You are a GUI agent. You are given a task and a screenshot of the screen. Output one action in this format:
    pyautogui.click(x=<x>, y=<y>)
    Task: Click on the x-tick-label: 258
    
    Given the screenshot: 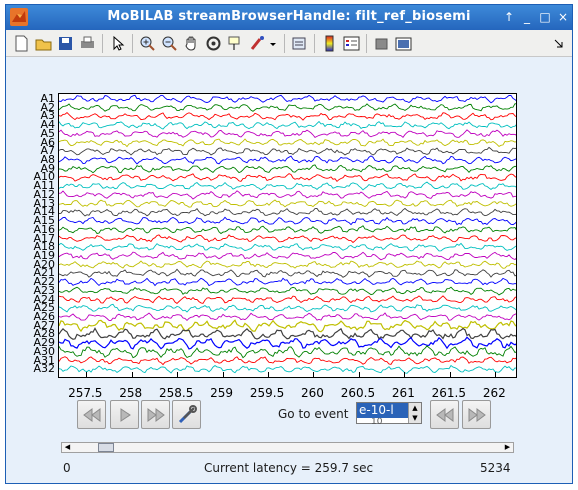 What is the action you would take?
    pyautogui.click(x=131, y=393)
    